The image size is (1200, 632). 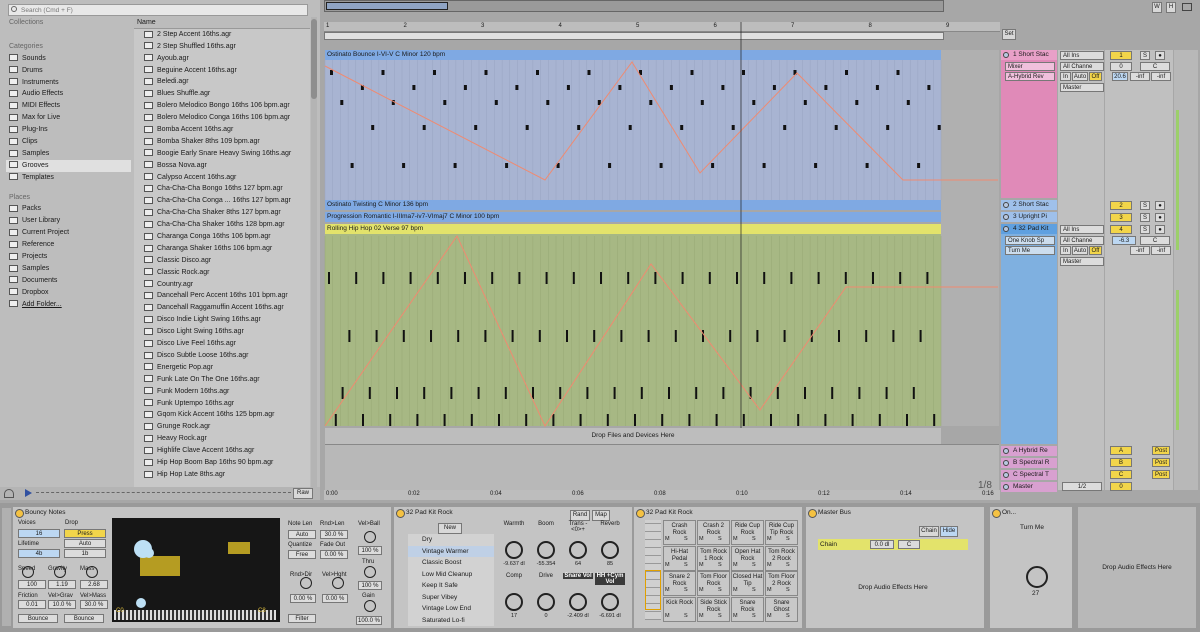 I want to click on bouncy-gravity: 1.19, so click(x=62, y=584).